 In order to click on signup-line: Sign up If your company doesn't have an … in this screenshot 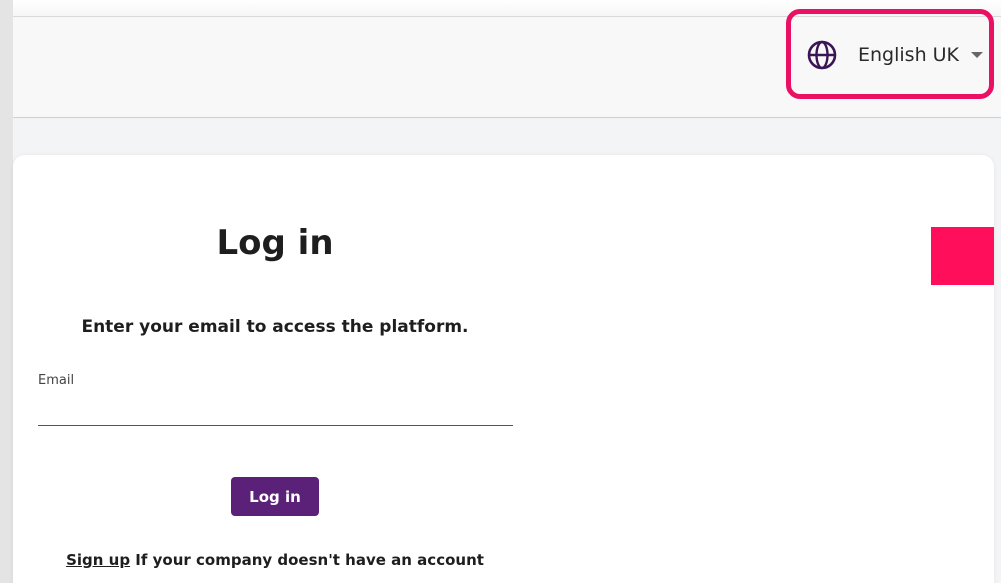, I will do `click(275, 560)`.